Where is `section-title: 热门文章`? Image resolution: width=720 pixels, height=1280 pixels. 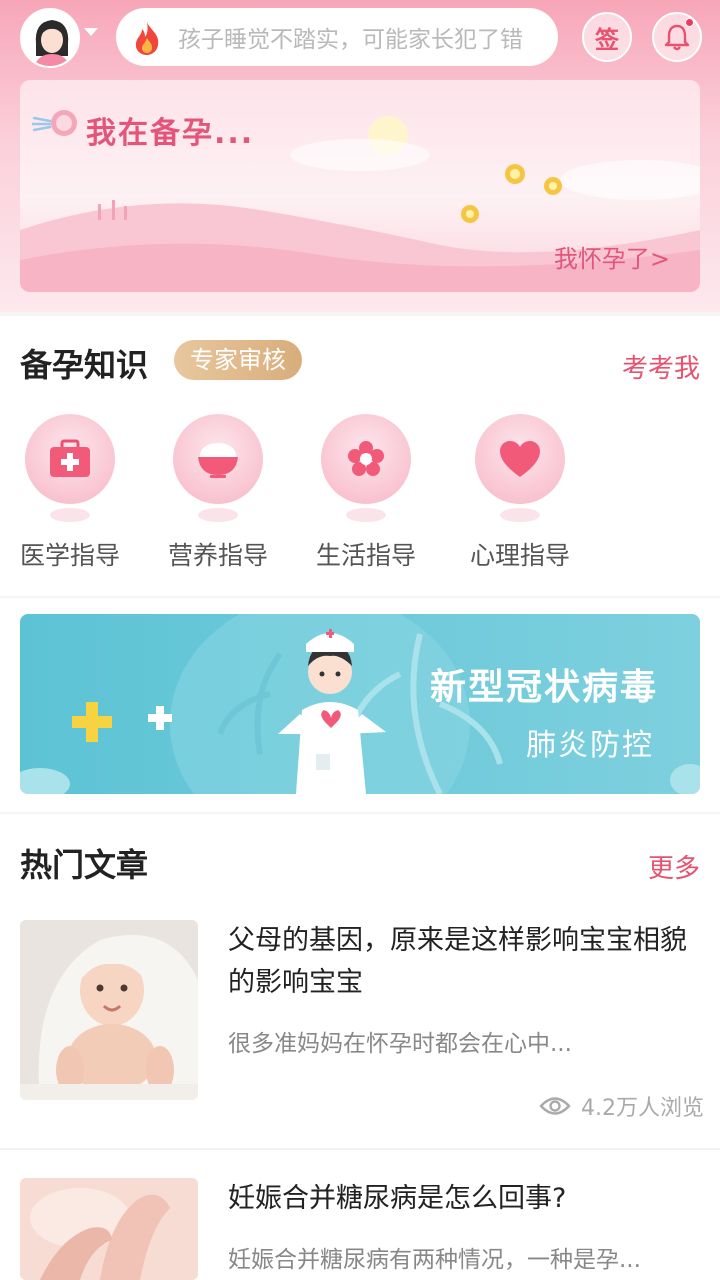
section-title: 热门文章 is located at coordinates (84, 865).